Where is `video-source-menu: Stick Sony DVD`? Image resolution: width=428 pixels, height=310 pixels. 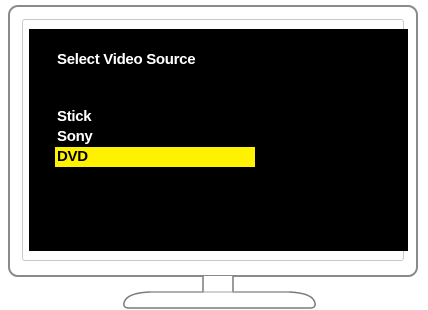
video-source-menu: Stick Sony DVD is located at coordinates (155, 137).